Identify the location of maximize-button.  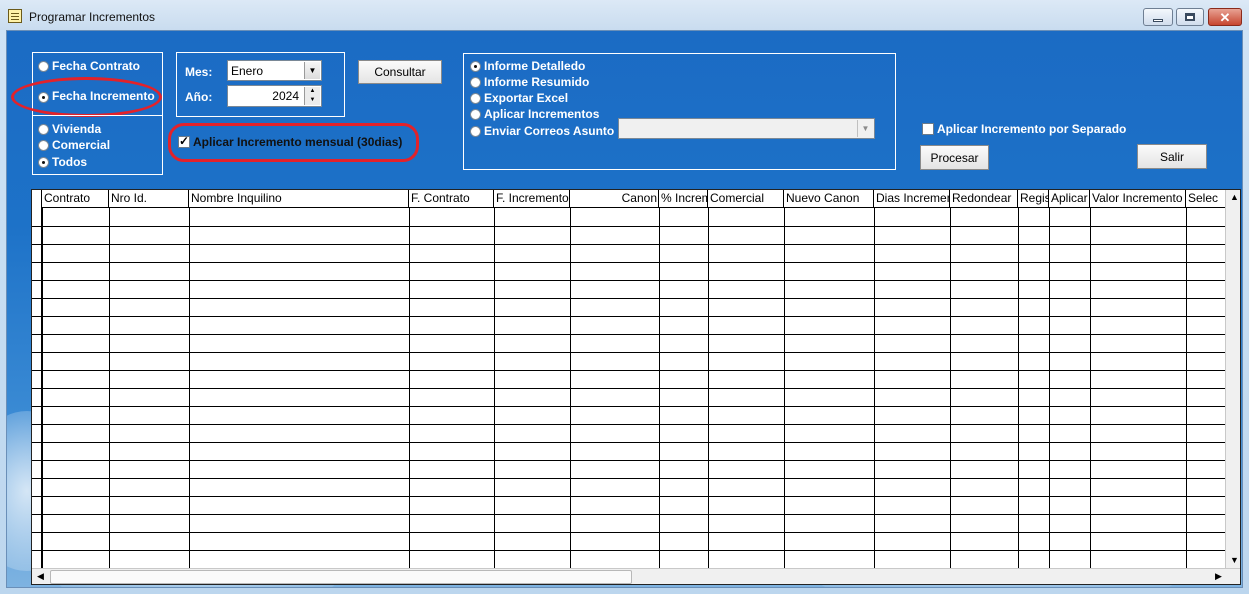
(1190, 17).